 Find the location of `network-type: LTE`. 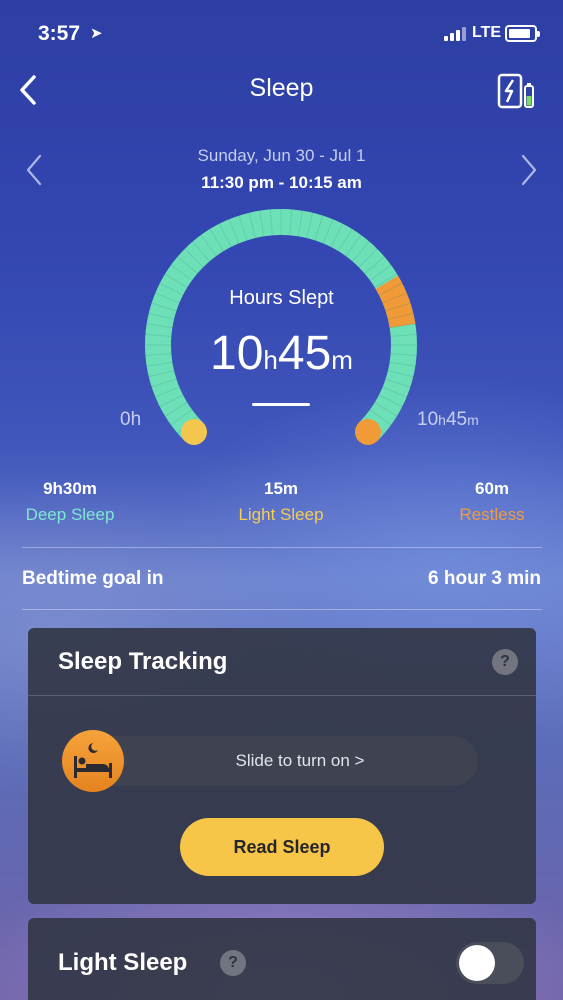

network-type: LTE is located at coordinates (487, 32).